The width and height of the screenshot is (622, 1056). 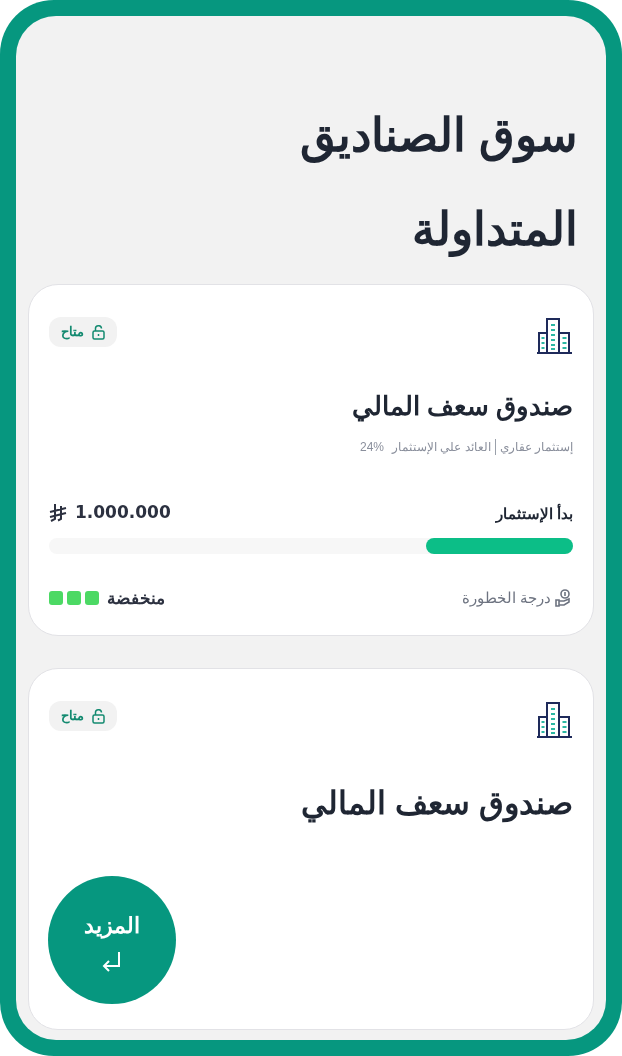 What do you see at coordinates (506, 598) in the screenshot?
I see `risk-label: درجة الخطورة` at bounding box center [506, 598].